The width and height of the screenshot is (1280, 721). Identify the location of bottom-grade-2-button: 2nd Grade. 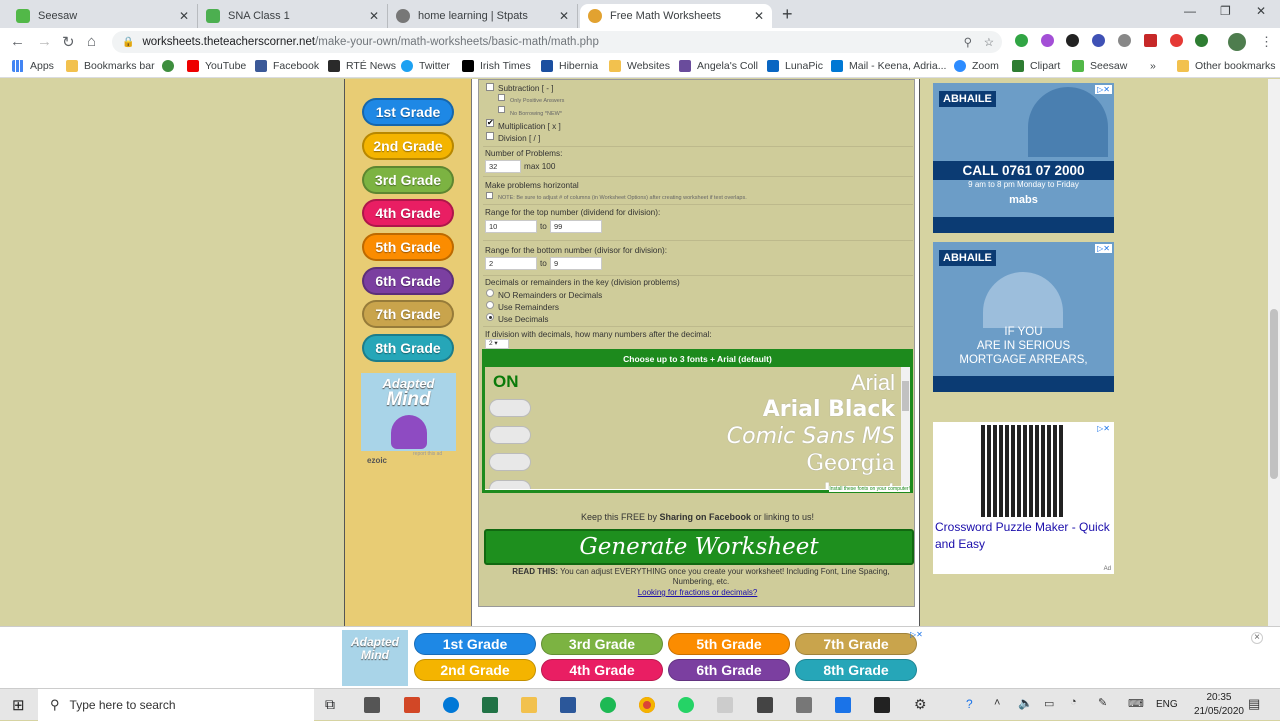
(475, 670).